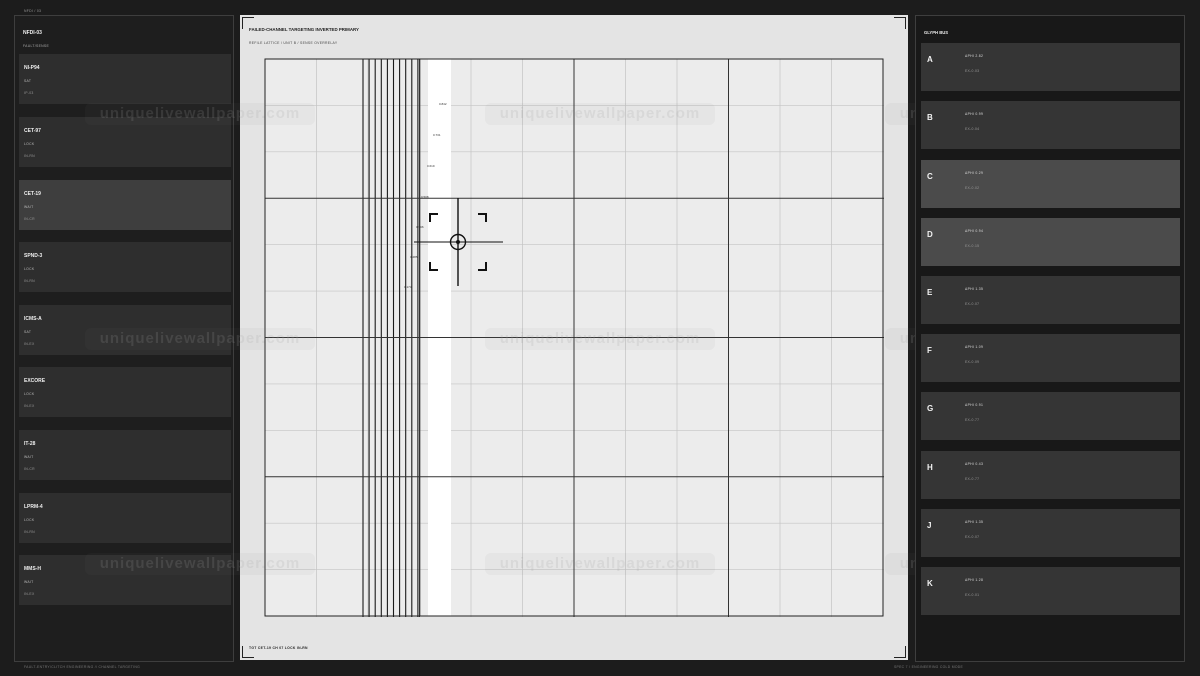 The height and width of the screenshot is (676, 1200). Describe the element at coordinates (1050, 300) in the screenshot. I see `glyph-row: E ΔPHI 1.35 EX-0.07` at that location.